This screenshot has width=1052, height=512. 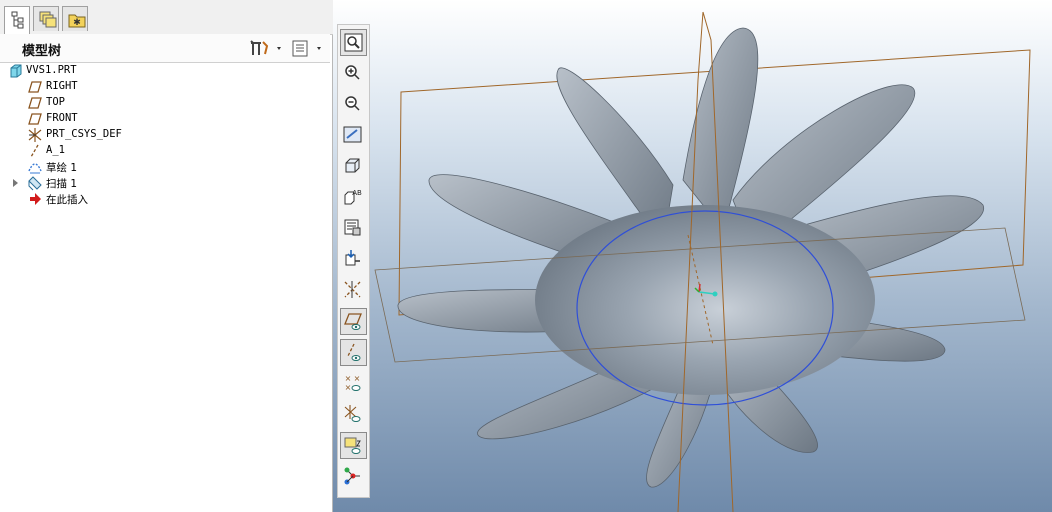 What do you see at coordinates (715, 294) in the screenshot?
I see `csys-origin` at bounding box center [715, 294].